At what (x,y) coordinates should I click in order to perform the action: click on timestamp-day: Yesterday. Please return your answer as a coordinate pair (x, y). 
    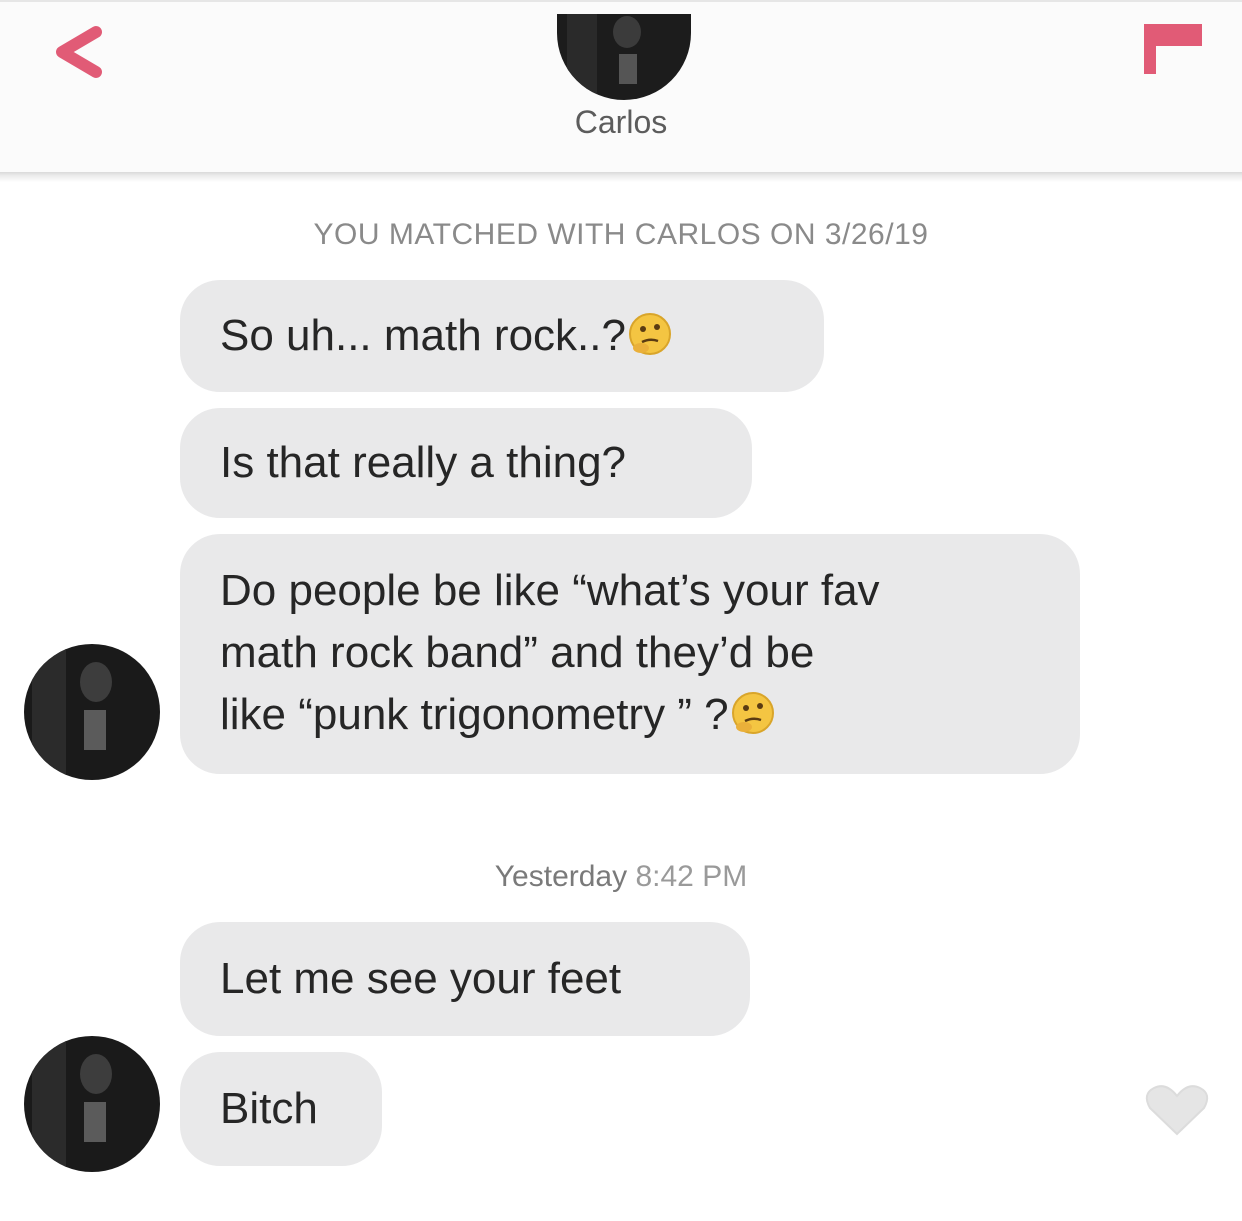
    Looking at the image, I should click on (561, 876).